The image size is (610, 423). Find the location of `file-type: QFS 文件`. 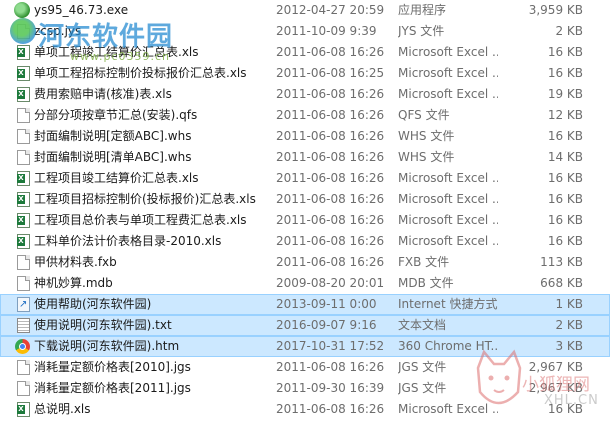

file-type: QFS 文件 is located at coordinates (424, 115).